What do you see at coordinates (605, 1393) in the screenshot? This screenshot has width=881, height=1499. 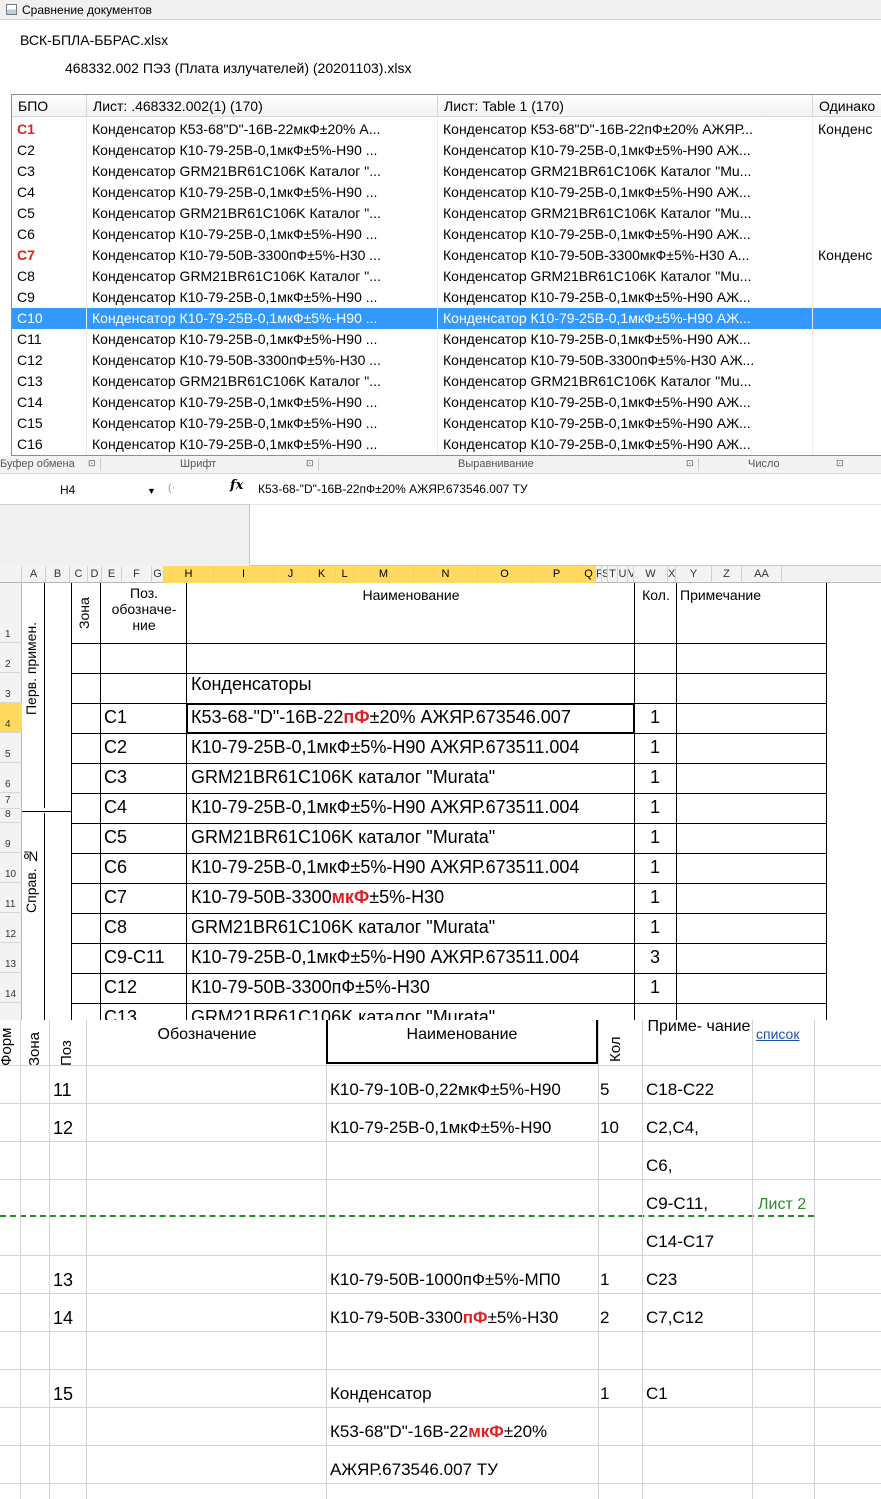 I see `spec-row-qty: 1` at bounding box center [605, 1393].